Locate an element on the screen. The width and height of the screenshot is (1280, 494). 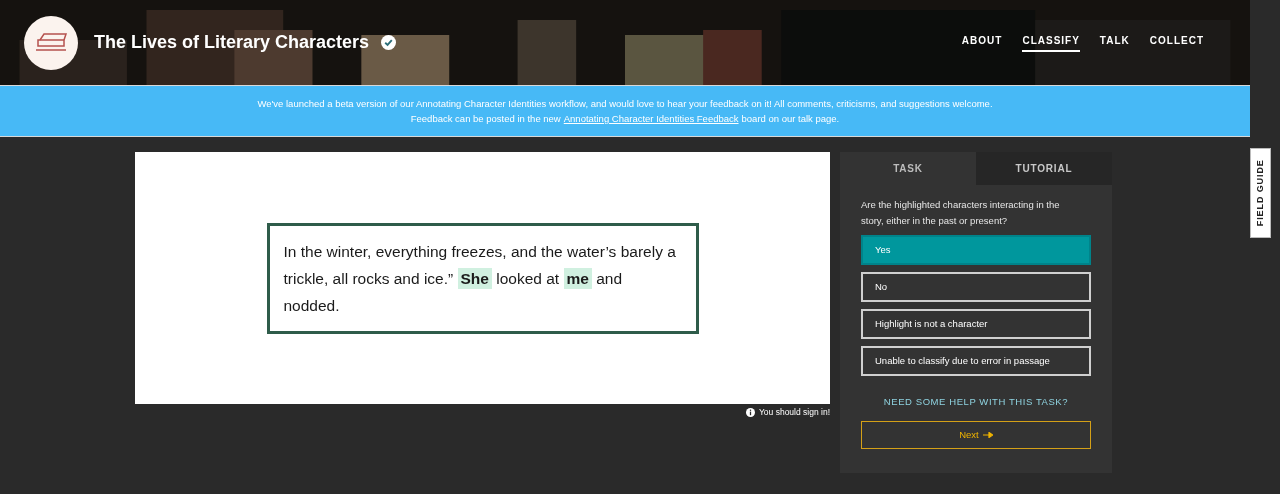
field-guide-tab: FIELD GUIDE is located at coordinates (1260, 193).